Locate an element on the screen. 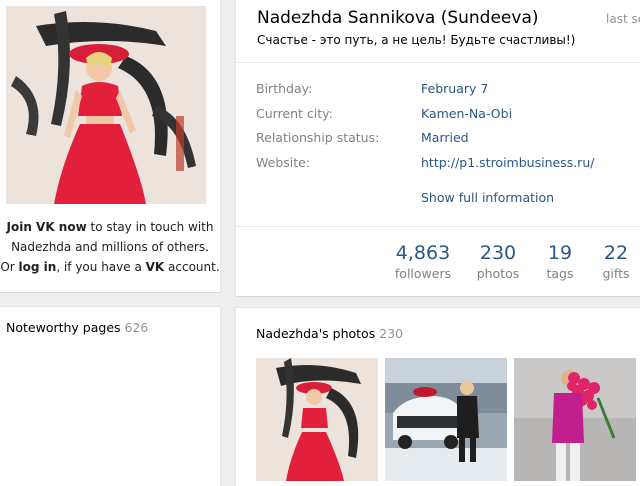 The width and height of the screenshot is (640, 486). noteworthy-pages-count: 626 is located at coordinates (136, 327).